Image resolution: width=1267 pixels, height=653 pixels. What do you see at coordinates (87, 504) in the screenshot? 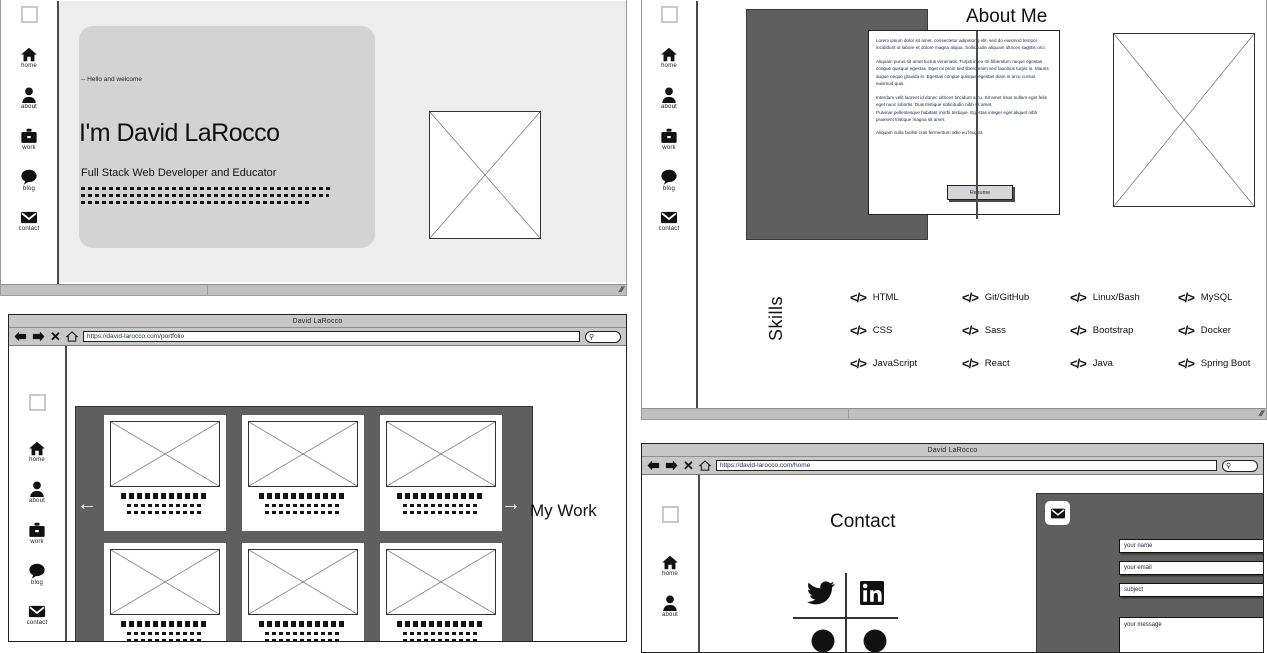
I see `carousel-prev-button: ←` at bounding box center [87, 504].